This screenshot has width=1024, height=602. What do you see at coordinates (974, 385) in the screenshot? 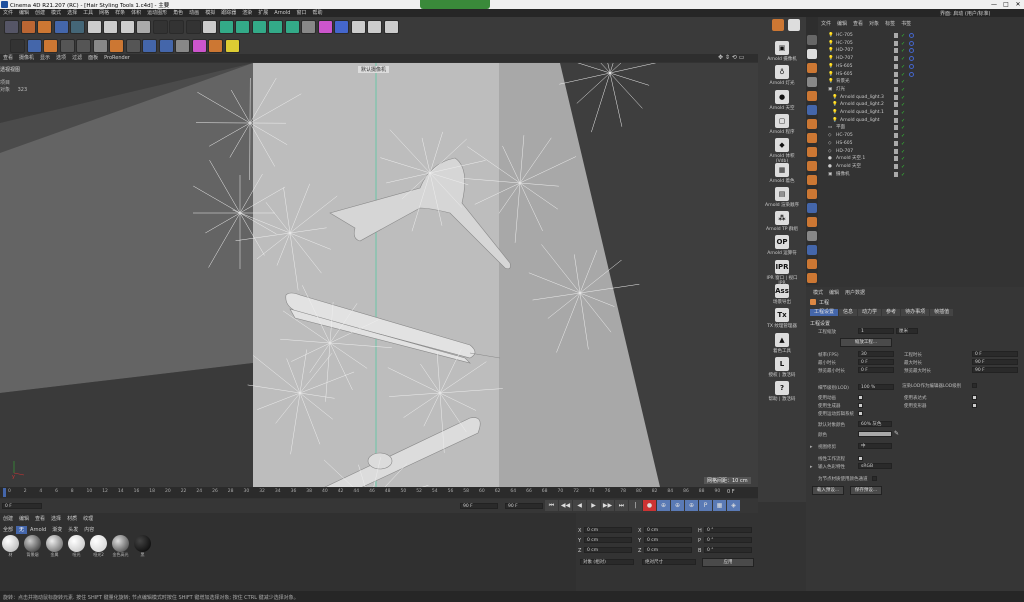
I see `render-lod-checkbox` at bounding box center [974, 385].